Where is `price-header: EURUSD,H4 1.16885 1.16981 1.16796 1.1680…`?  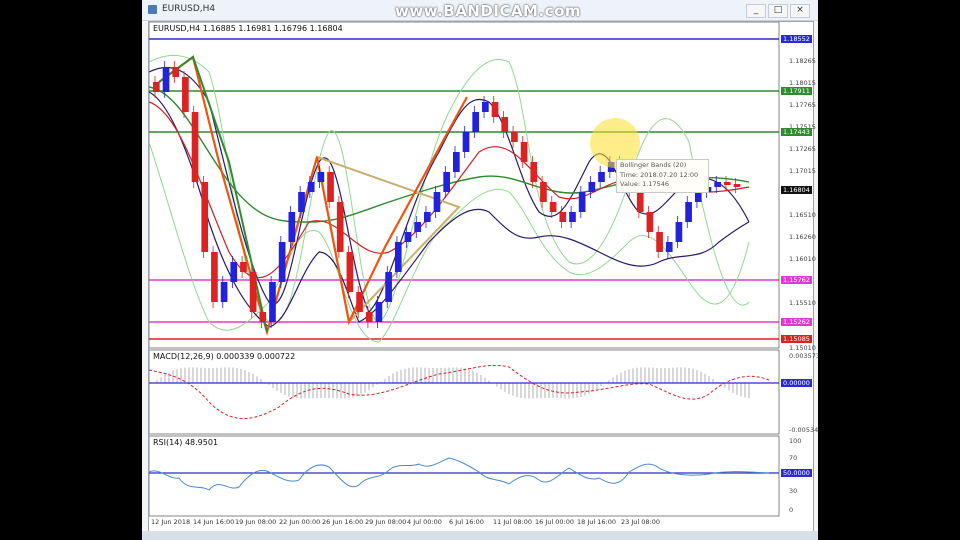 price-header: EURUSD,H4 1.16885 1.16981 1.16796 1.1680… is located at coordinates (248, 28).